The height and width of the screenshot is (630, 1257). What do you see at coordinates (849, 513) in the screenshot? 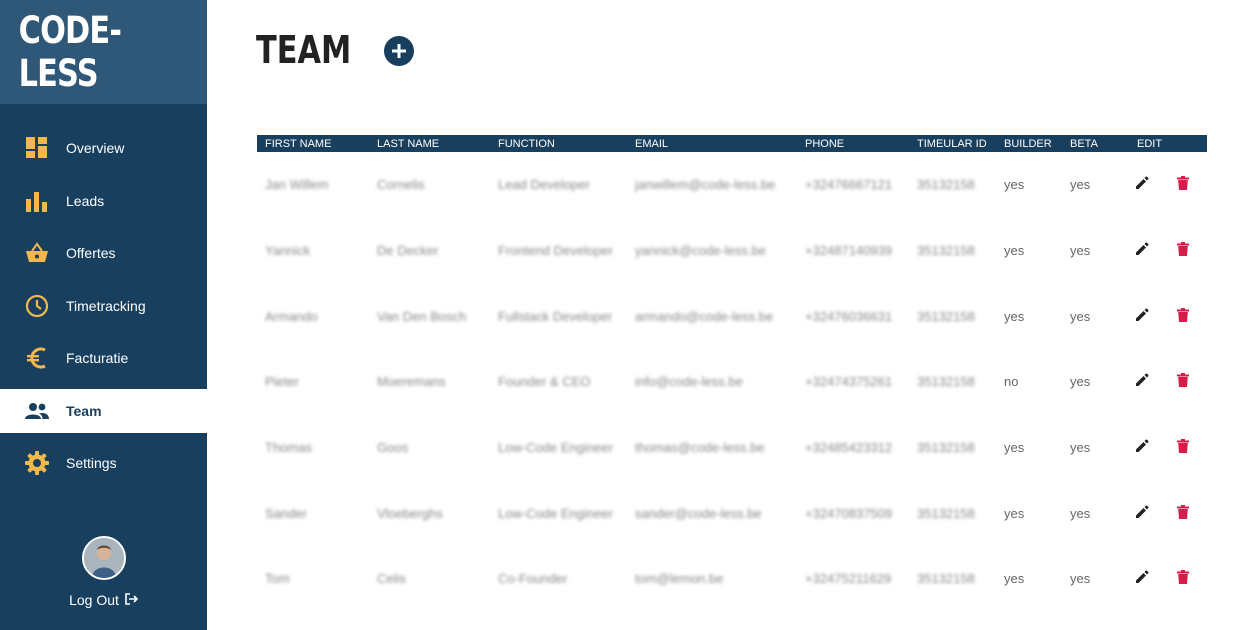
I see `phone-cell: +32470837509` at bounding box center [849, 513].